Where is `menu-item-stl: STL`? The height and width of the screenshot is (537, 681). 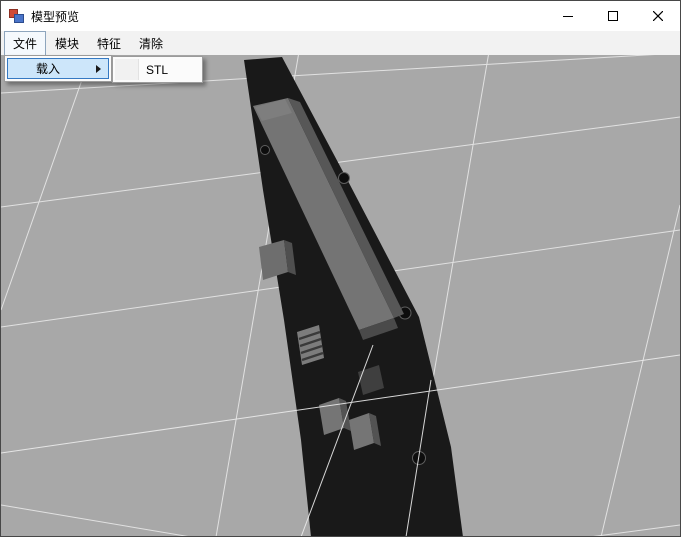
menu-item-stl: STL is located at coordinates (157, 69).